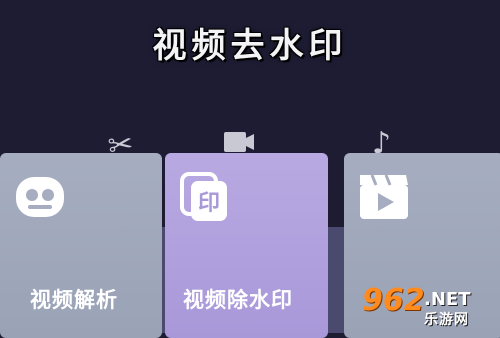 The height and width of the screenshot is (338, 500). I want to click on watermark-site-name: 乐游网, so click(446, 320).